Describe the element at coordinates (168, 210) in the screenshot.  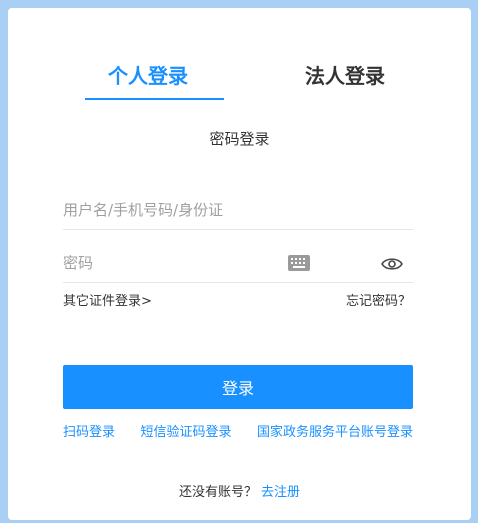
I see `username-input` at that location.